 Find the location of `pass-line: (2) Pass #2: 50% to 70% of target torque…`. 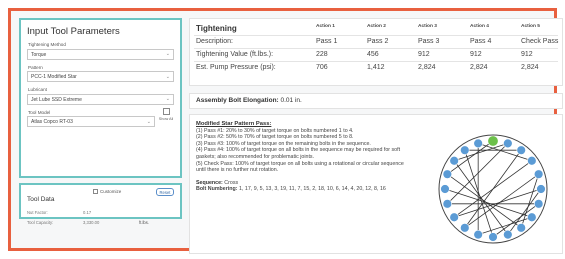

pass-line: (2) Pass #2: 50% to 70% of target torque… is located at coordinates (275, 137).